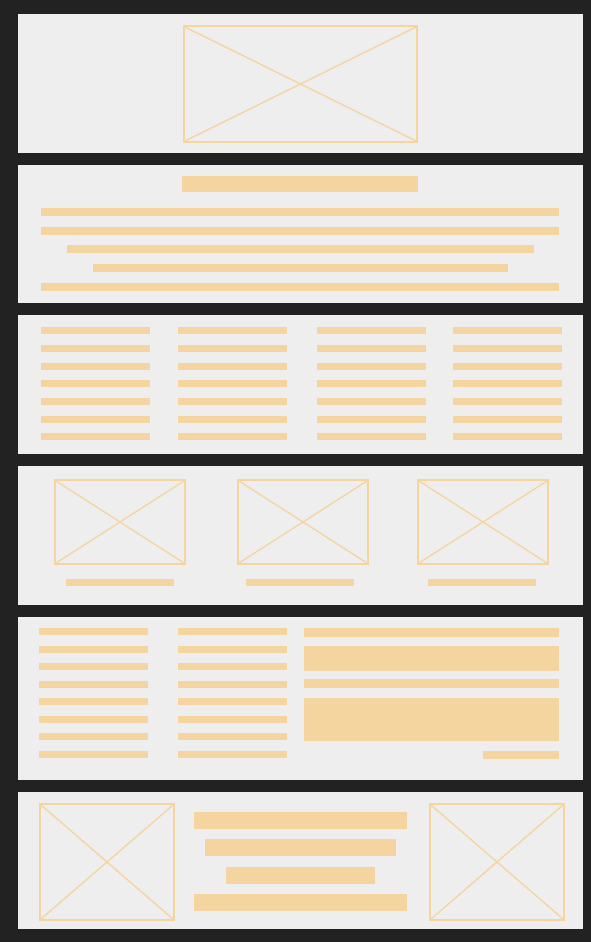 The image size is (591, 942). I want to click on section-four-columns, so click(300, 384).